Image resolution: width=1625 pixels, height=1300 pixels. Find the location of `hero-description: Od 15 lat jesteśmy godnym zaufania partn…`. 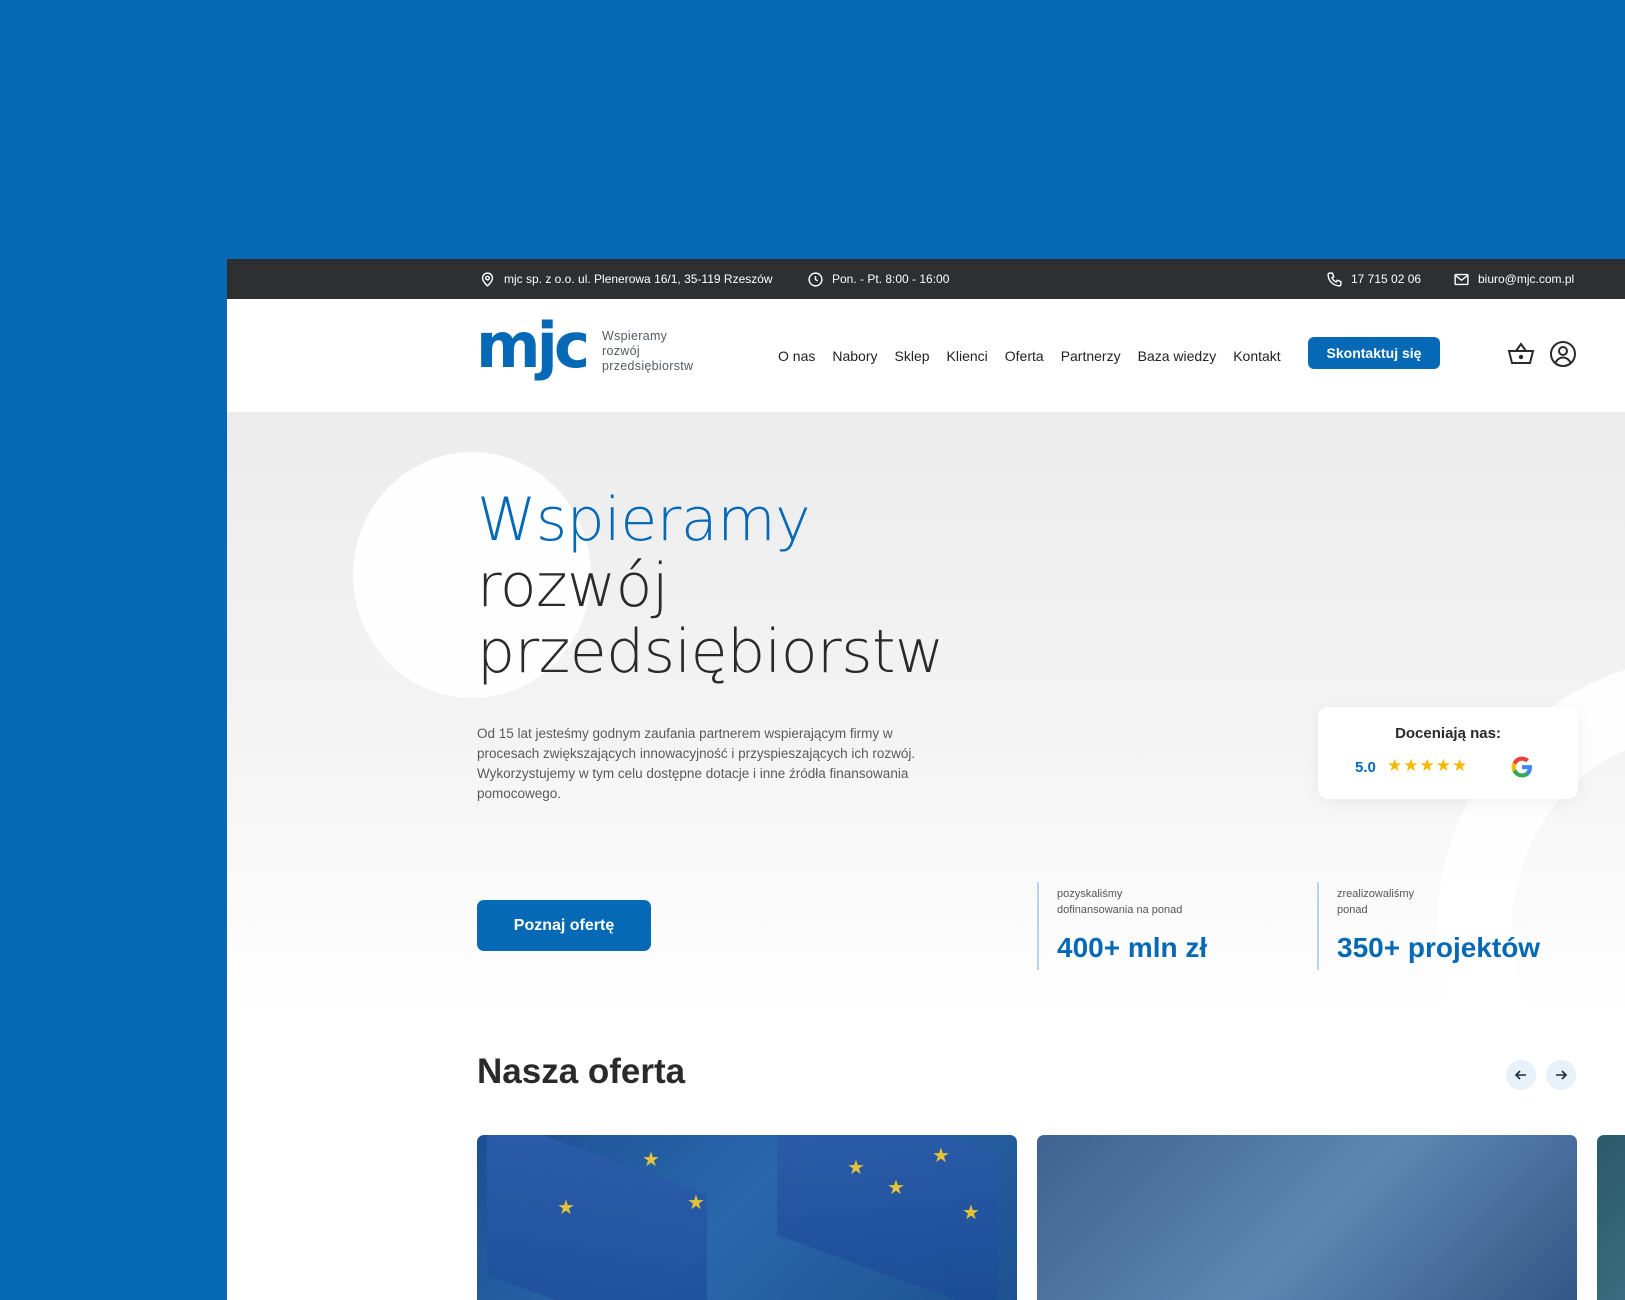

hero-description: Od 15 lat jesteśmy godnym zaufania partn… is located at coordinates (696, 763).